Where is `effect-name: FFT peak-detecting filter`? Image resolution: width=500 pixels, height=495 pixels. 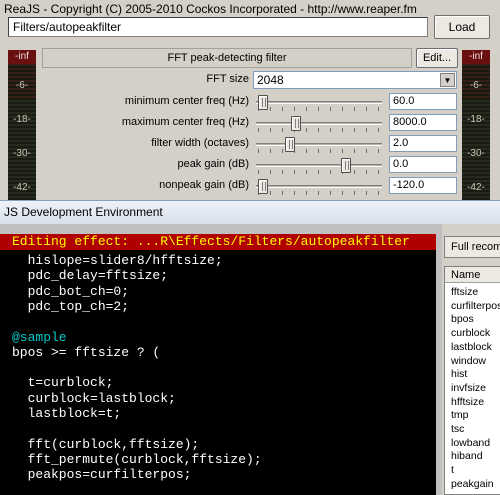
effect-name: FFT peak-detecting filter is located at coordinates (227, 58).